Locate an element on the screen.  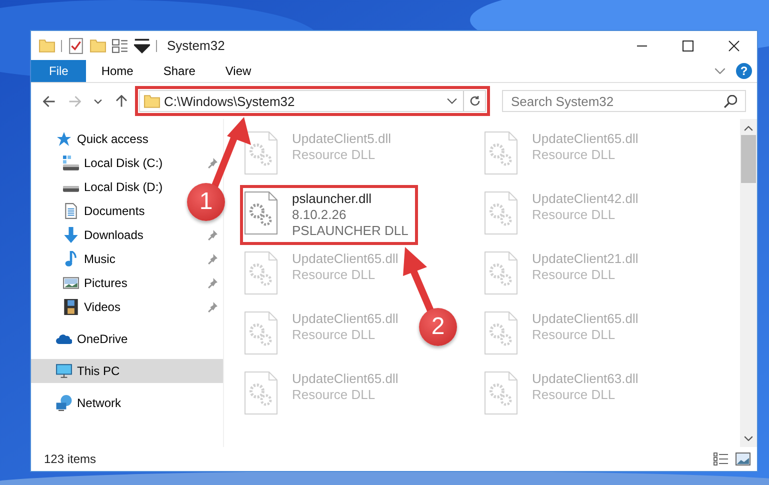
scroll-thumb is located at coordinates (748, 159).